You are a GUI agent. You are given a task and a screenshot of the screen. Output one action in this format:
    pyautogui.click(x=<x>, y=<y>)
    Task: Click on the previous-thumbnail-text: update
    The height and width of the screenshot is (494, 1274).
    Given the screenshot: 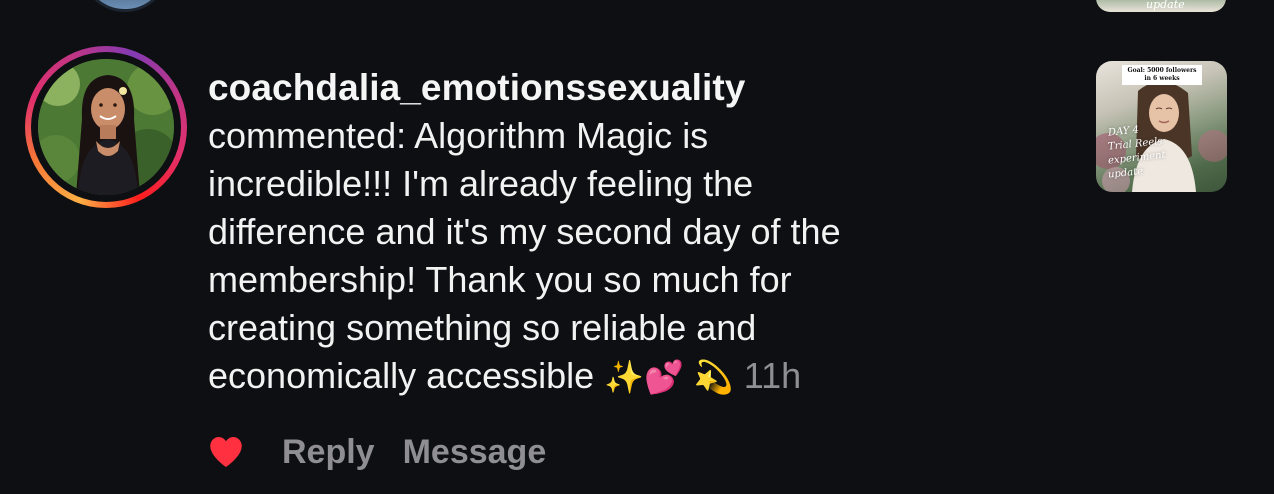 What is the action you would take?
    pyautogui.click(x=1165, y=5)
    